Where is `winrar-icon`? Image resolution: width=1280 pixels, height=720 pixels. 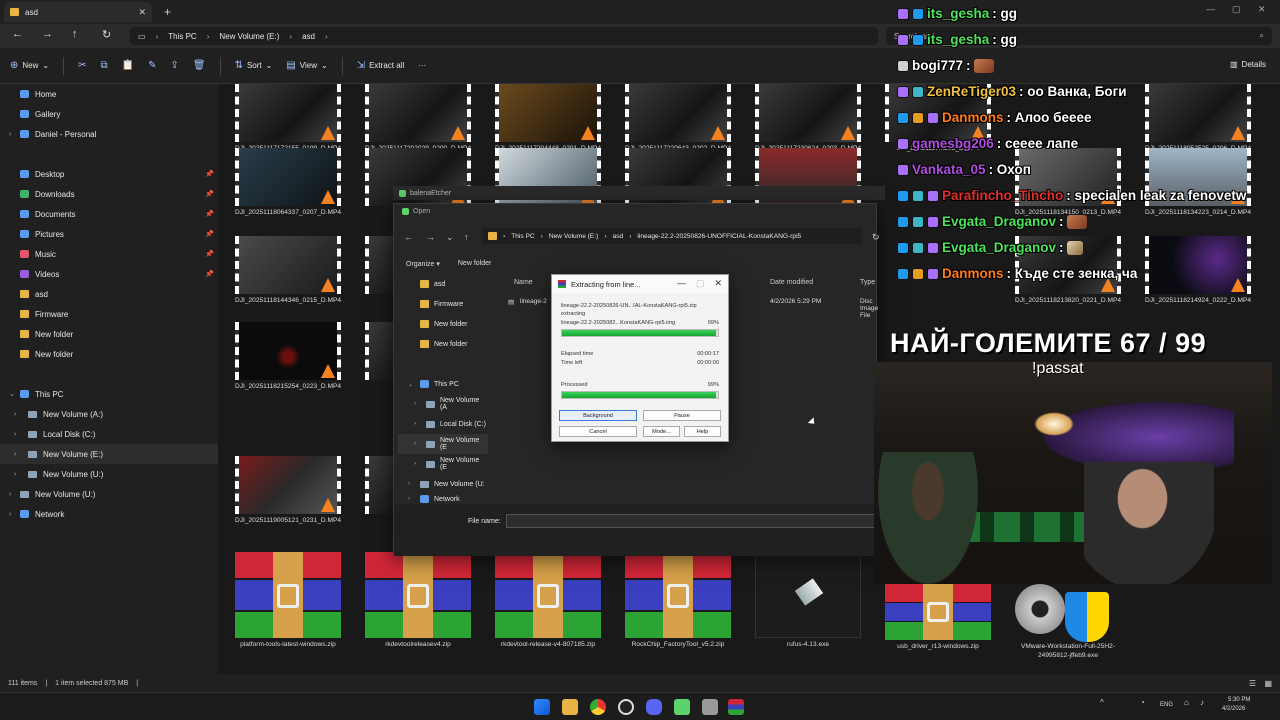
winrar-icon is located at coordinates (736, 707).